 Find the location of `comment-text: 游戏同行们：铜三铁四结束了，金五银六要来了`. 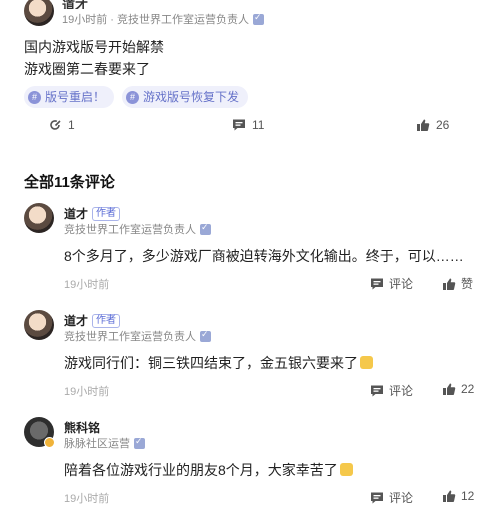

comment-text: 游戏同行们：铜三铁四结束了，金五银六要来了 is located at coordinates (211, 363).